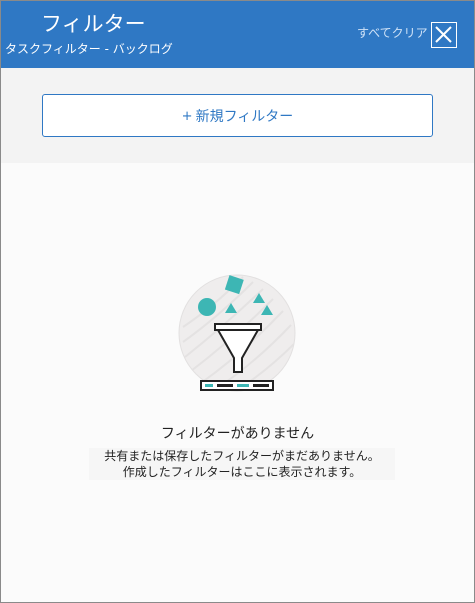 This screenshot has width=475, height=603. What do you see at coordinates (237, 34) in the screenshot?
I see `panel-header: フィルター タスクフィルター - バックログ すべてクリア` at bounding box center [237, 34].